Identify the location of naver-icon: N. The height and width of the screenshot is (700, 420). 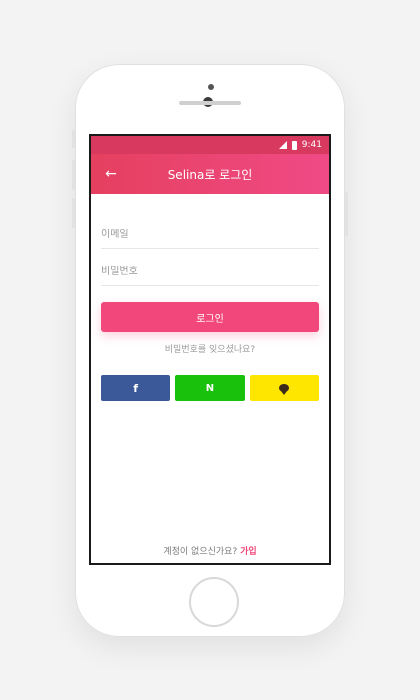
(210, 388).